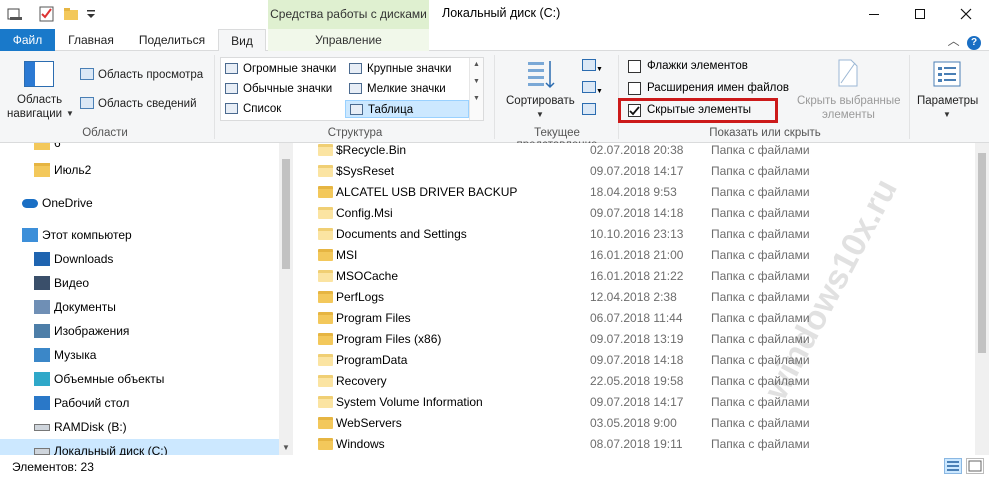  I want to click on details-view-button, so click(953, 466).